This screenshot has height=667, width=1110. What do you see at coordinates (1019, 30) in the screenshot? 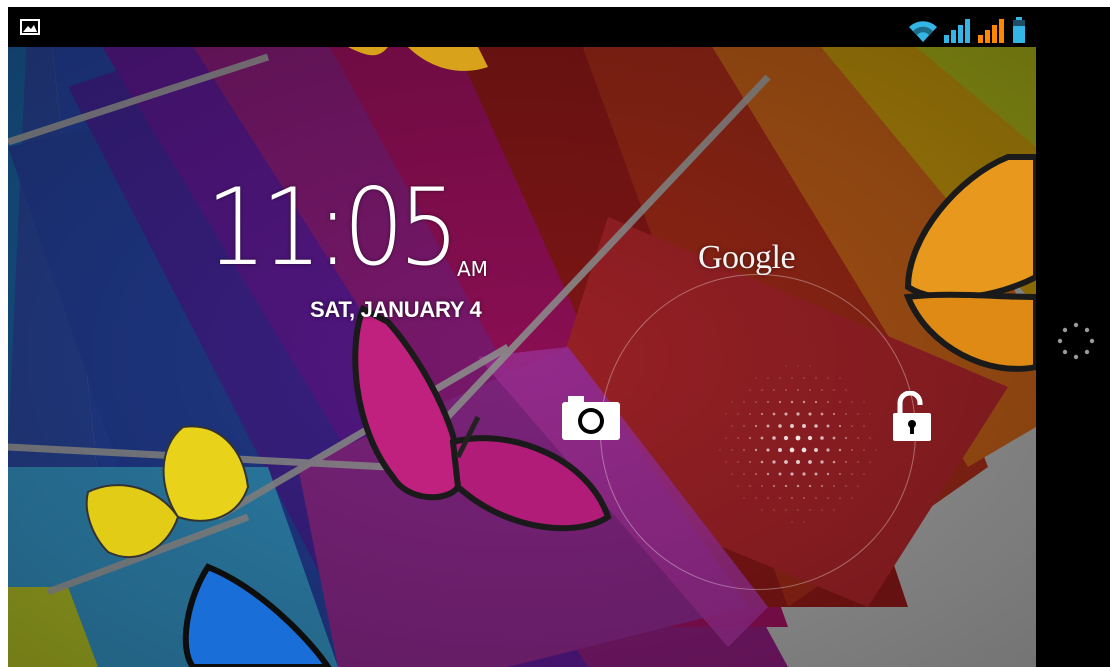
I see `battery-icon` at bounding box center [1019, 30].